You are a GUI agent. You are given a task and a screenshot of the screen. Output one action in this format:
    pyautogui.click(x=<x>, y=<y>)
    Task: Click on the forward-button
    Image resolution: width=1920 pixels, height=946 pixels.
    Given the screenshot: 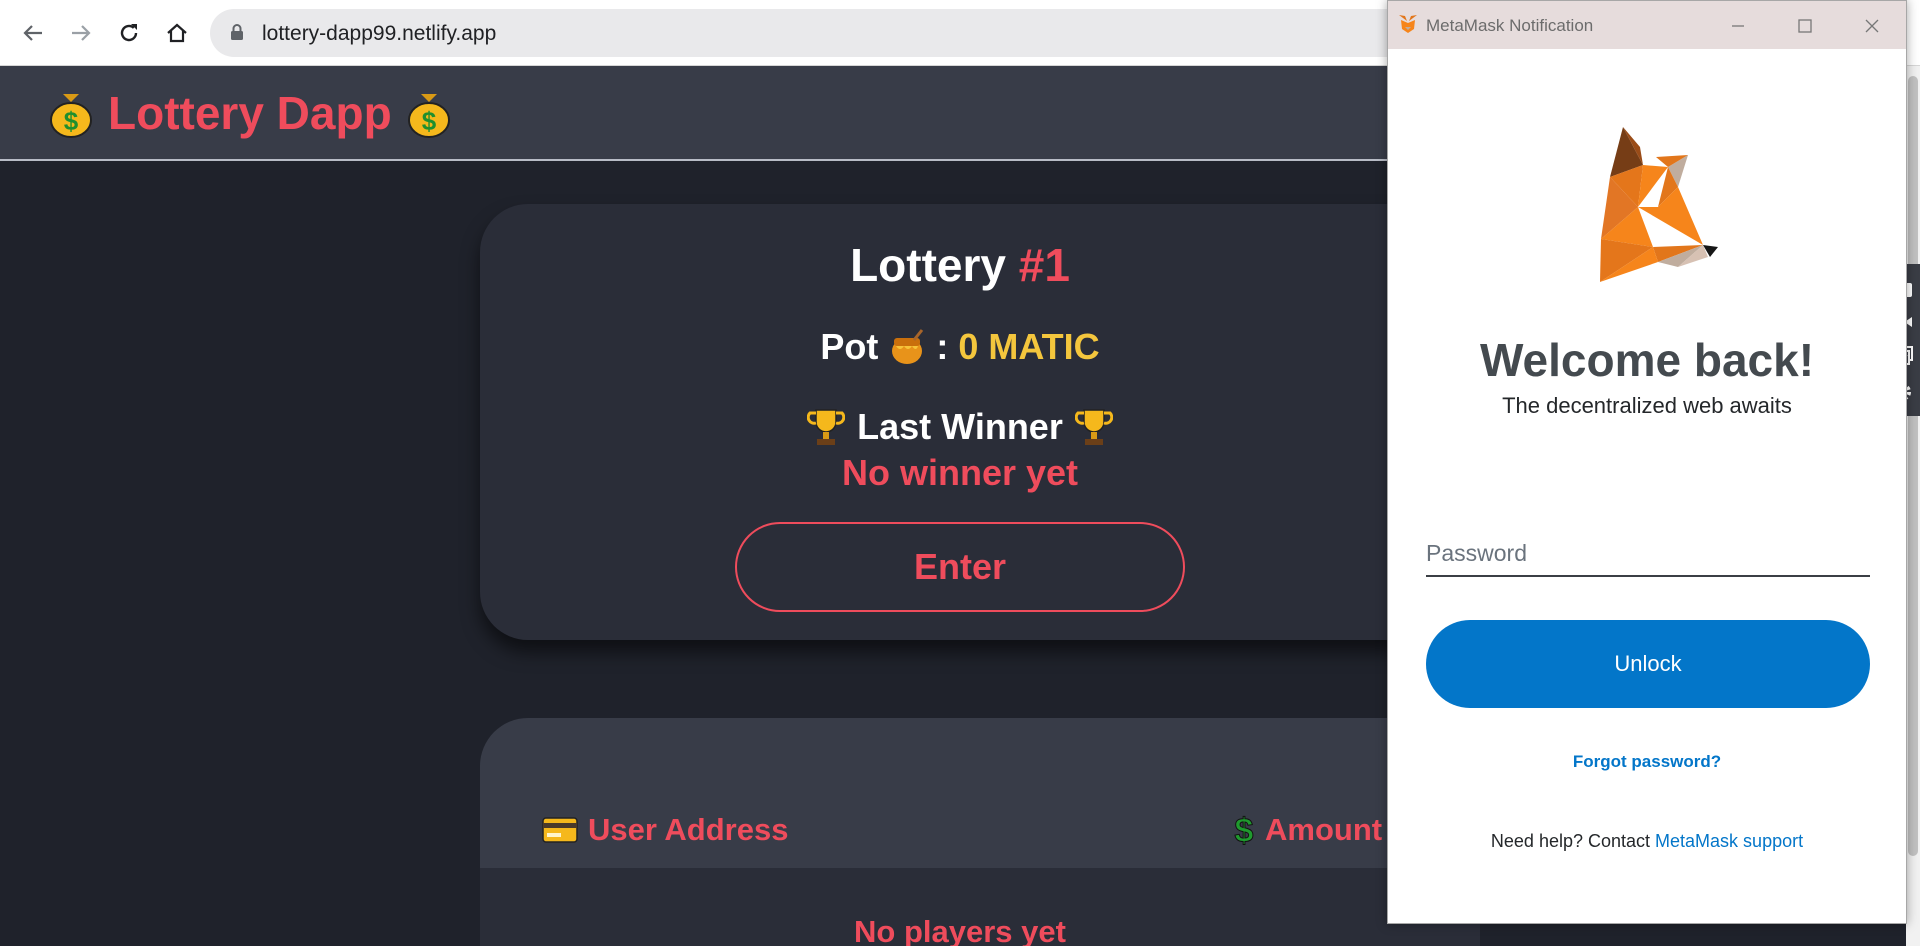 What is the action you would take?
    pyautogui.click(x=81, y=33)
    